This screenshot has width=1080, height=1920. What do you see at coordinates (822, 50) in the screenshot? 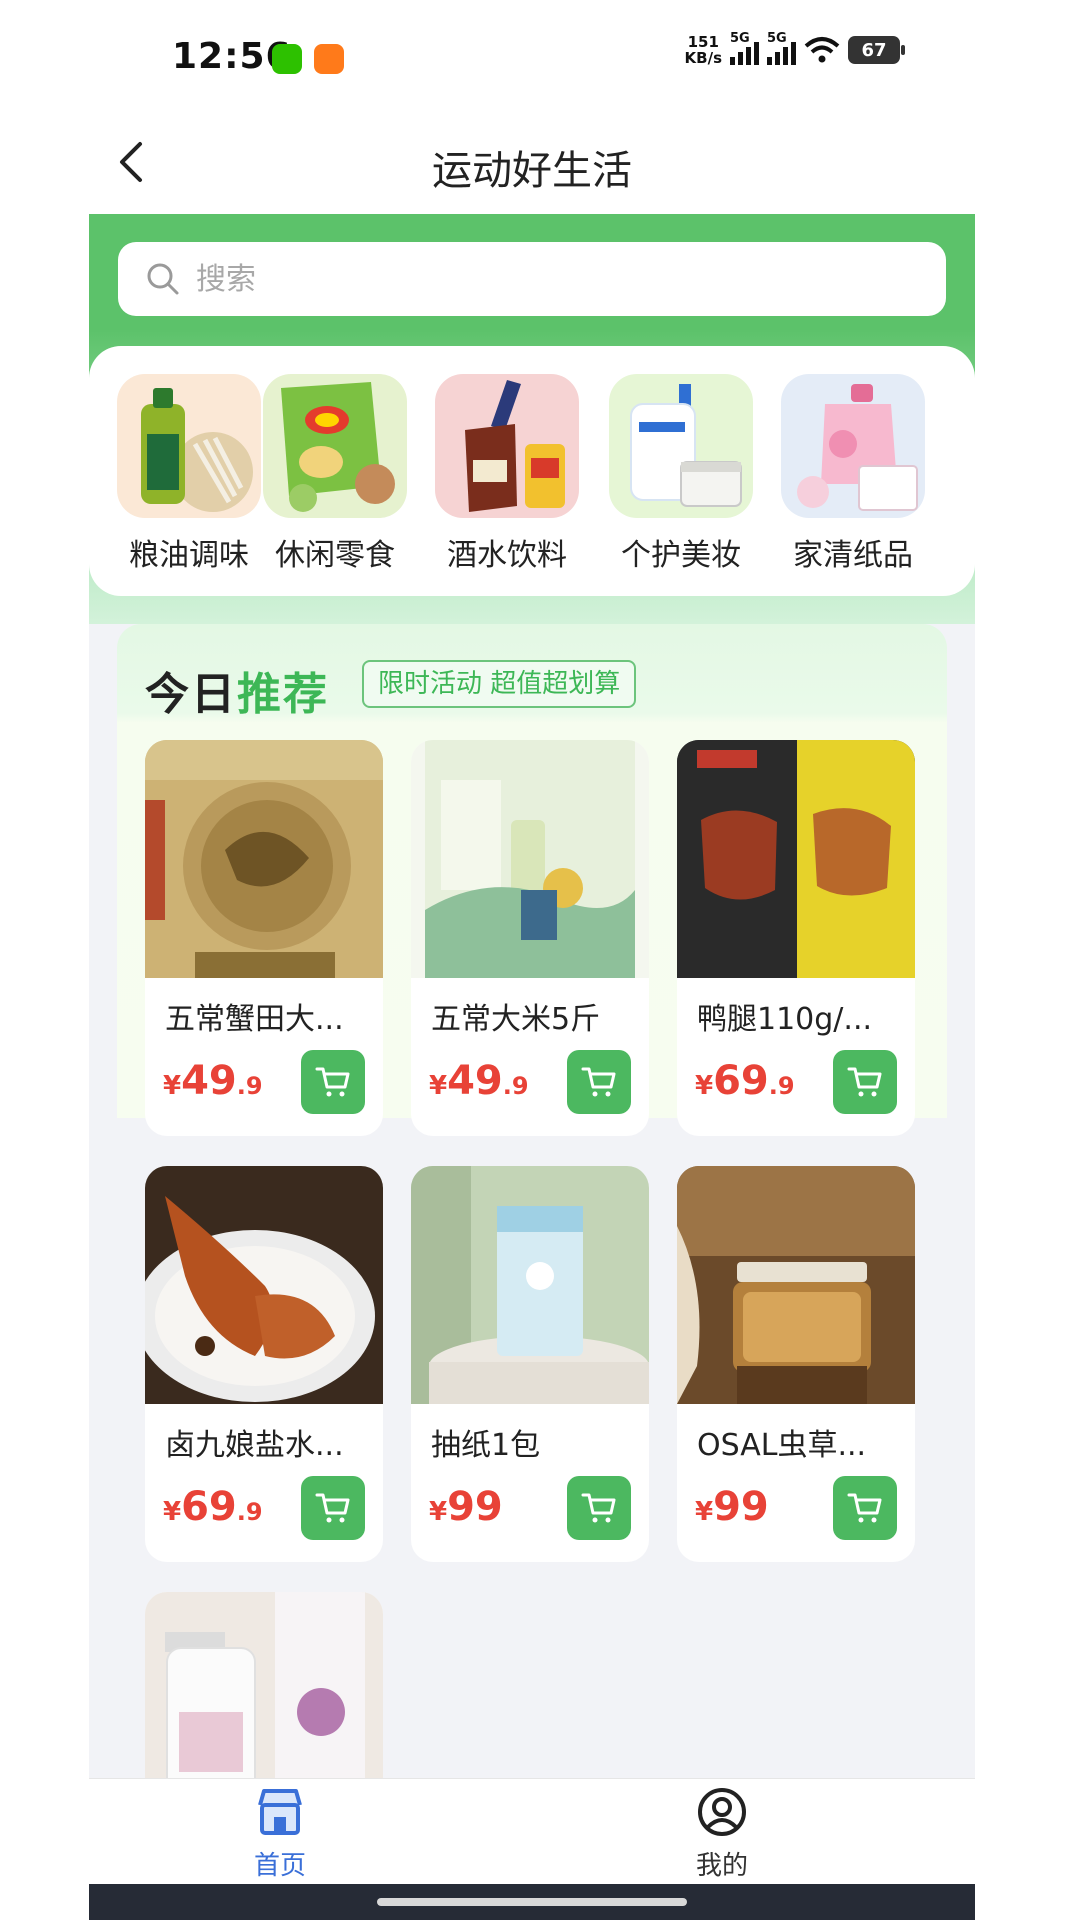
I see `wifi-icon` at bounding box center [822, 50].